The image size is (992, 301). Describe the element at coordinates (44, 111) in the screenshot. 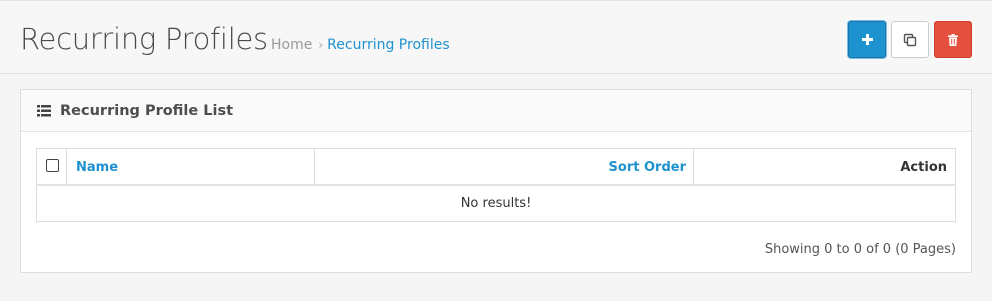

I see `list-icon` at that location.